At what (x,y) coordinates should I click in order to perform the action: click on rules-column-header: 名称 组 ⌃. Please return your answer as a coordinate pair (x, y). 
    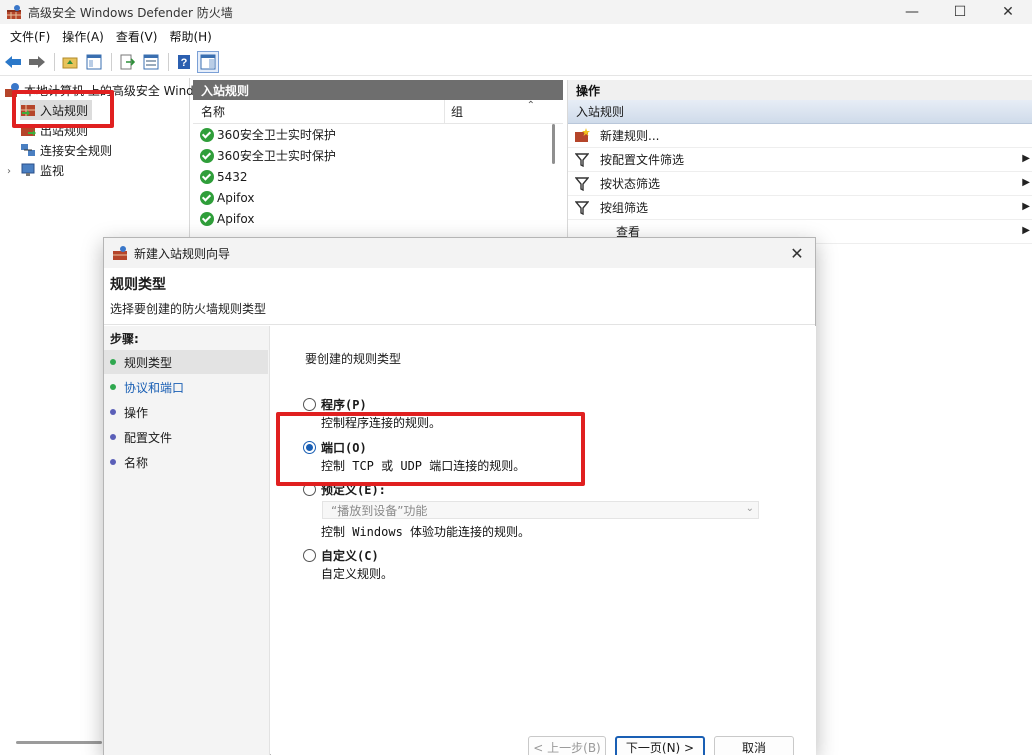
    Looking at the image, I should click on (378, 111).